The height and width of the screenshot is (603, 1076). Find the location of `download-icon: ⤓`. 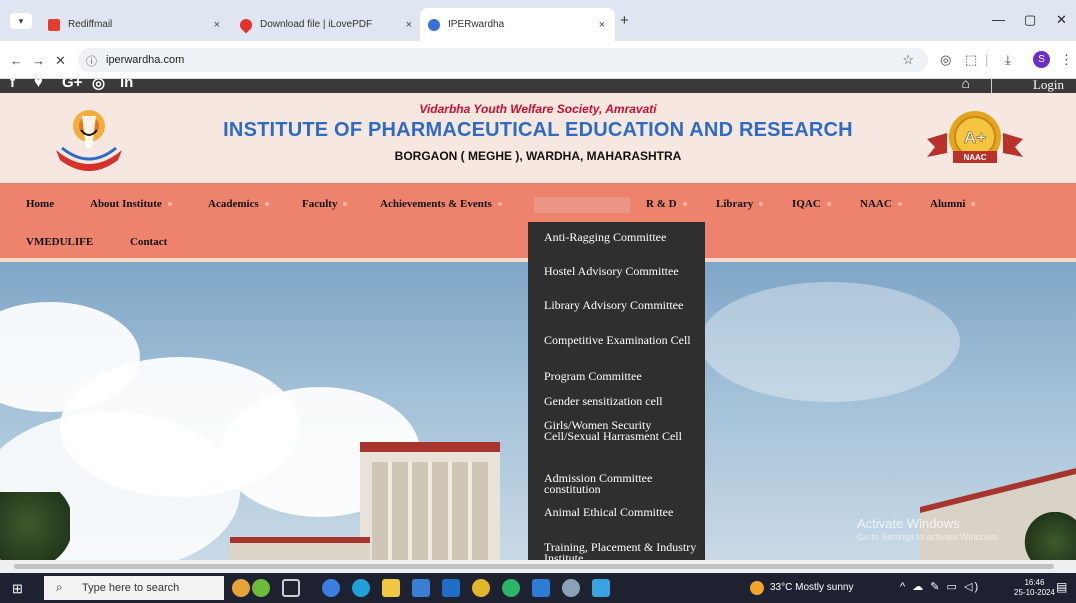

download-icon: ⤓ is located at coordinates (1008, 60).